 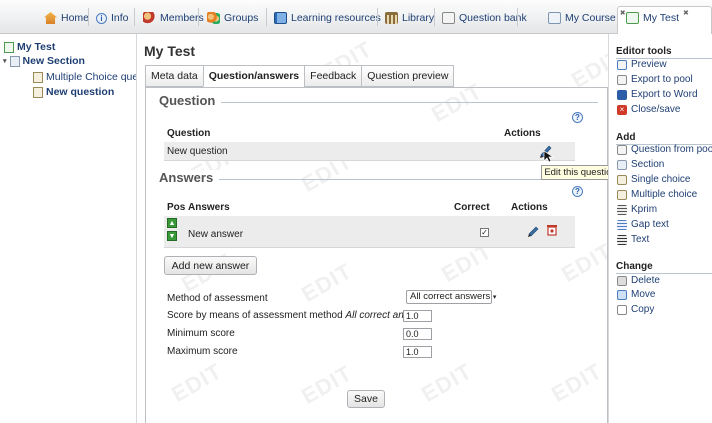 I want to click on preview-icon, so click(x=622, y=64).